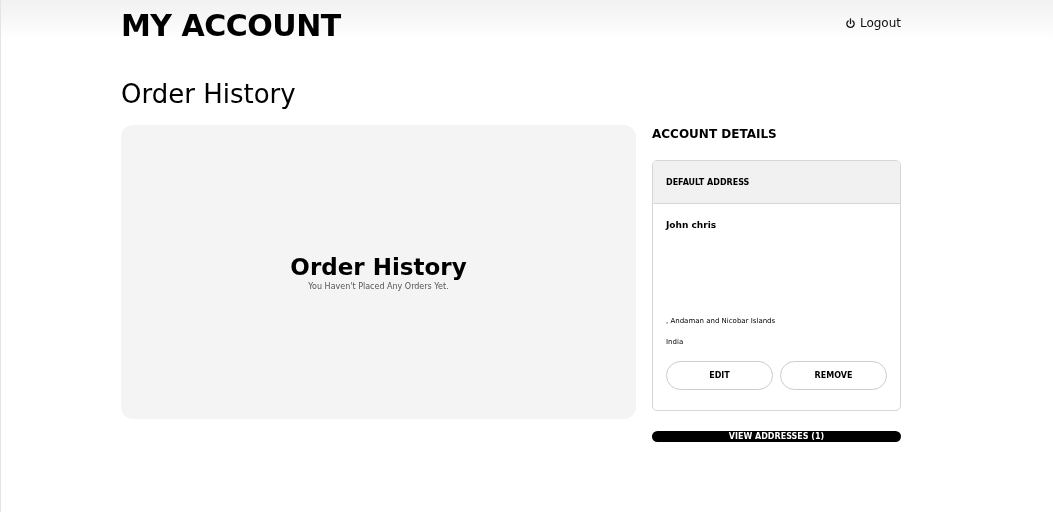  I want to click on section-heading: ACCOUNT DETAILS, so click(715, 133).